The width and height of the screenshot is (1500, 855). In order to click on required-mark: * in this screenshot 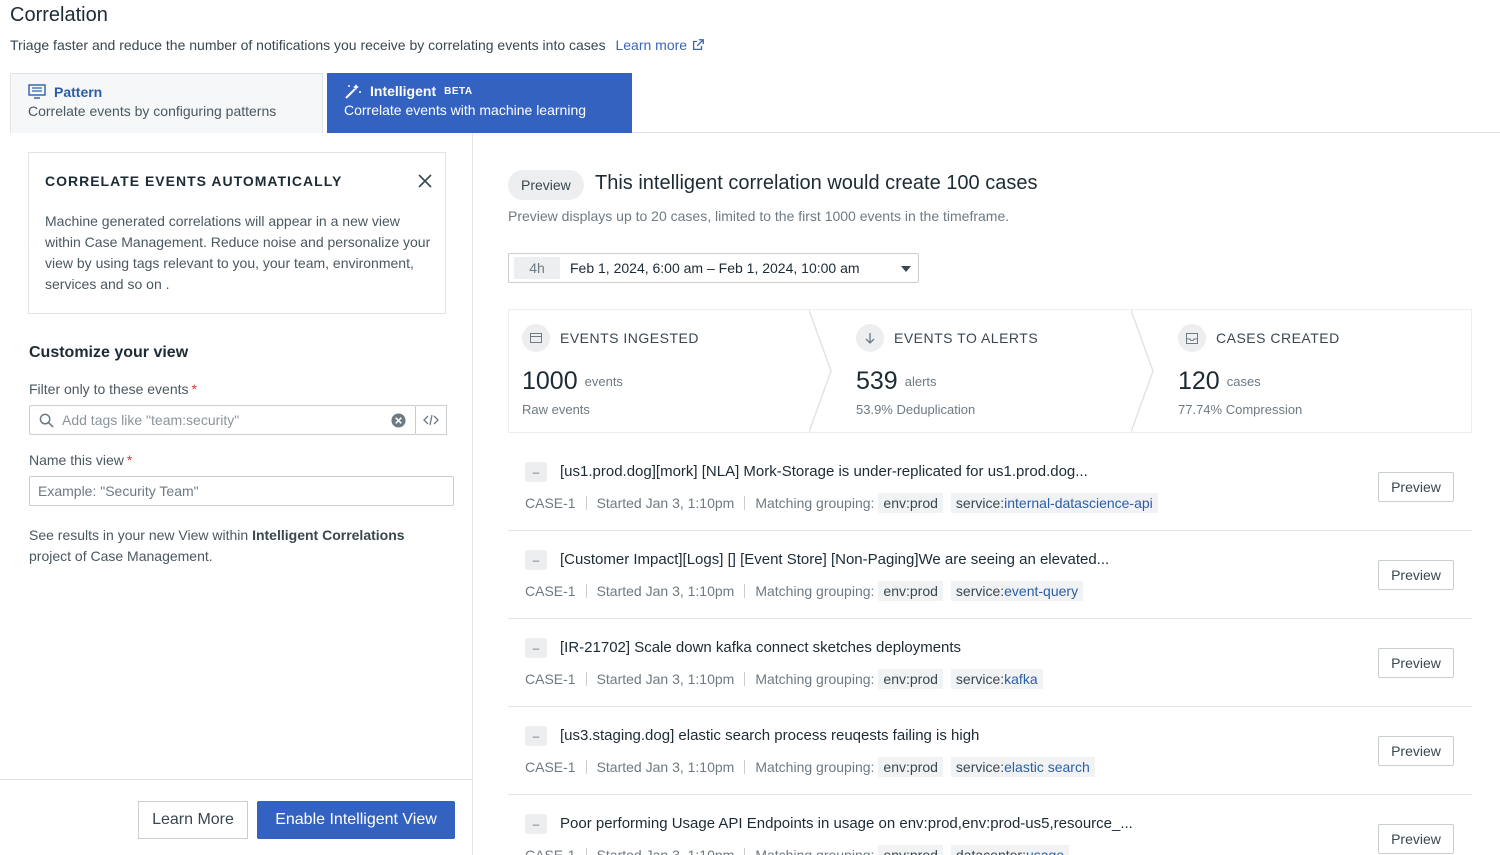, I will do `click(129, 460)`.